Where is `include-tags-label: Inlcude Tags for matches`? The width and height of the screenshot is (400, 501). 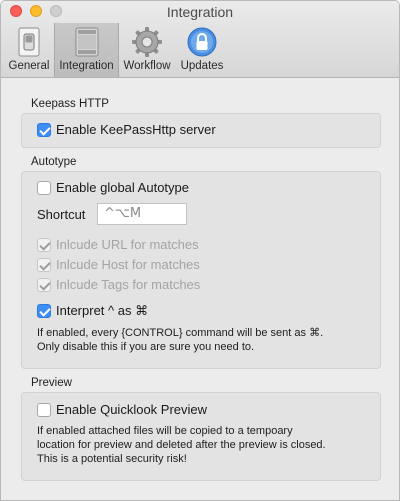 include-tags-label: Inlcude Tags for matches is located at coordinates (128, 284).